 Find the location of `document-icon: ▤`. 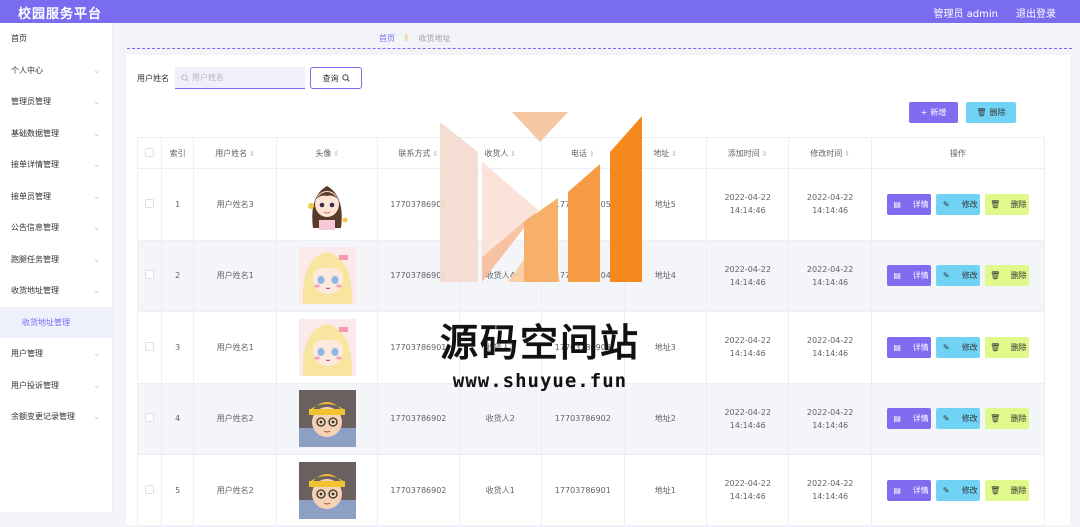

document-icon: ▤ is located at coordinates (897, 490).